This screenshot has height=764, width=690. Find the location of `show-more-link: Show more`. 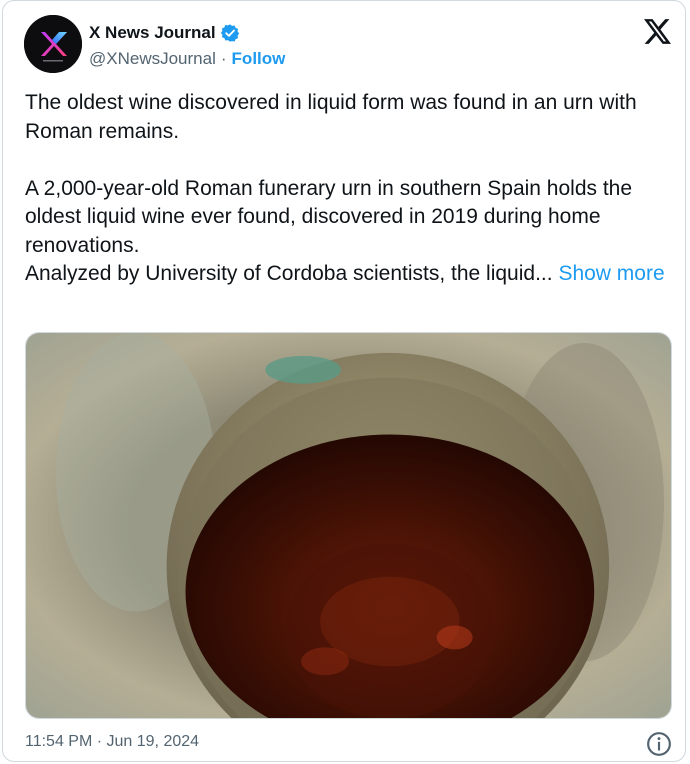

show-more-link: Show more is located at coordinates (611, 273).